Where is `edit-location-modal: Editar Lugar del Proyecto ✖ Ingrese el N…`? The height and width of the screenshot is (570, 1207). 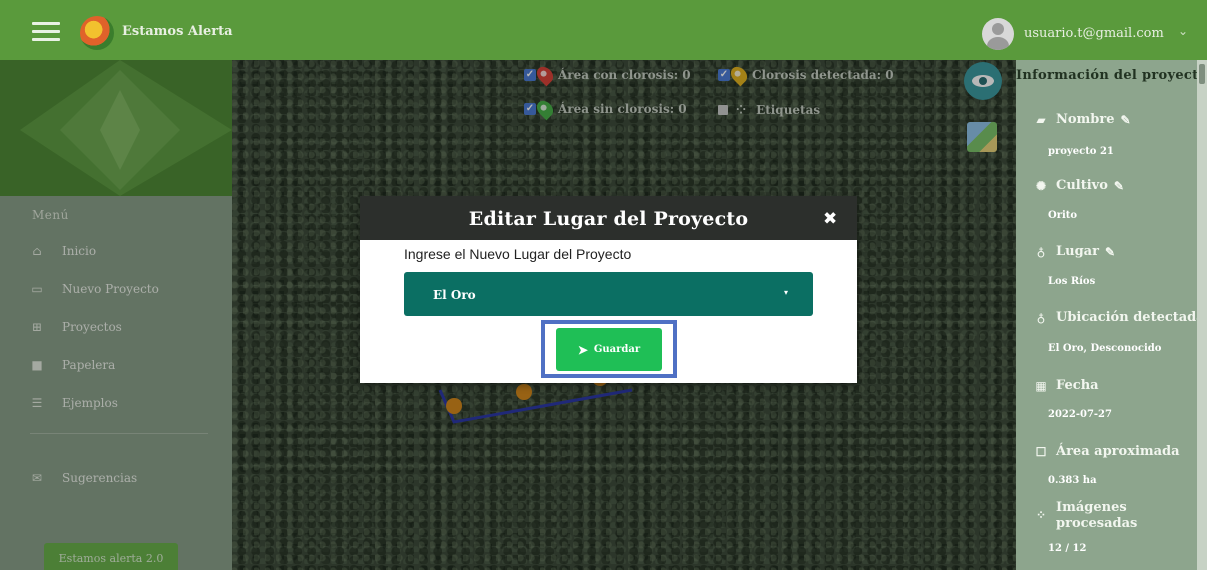 edit-location-modal: Editar Lugar del Proyecto ✖ Ingrese el N… is located at coordinates (608, 289).